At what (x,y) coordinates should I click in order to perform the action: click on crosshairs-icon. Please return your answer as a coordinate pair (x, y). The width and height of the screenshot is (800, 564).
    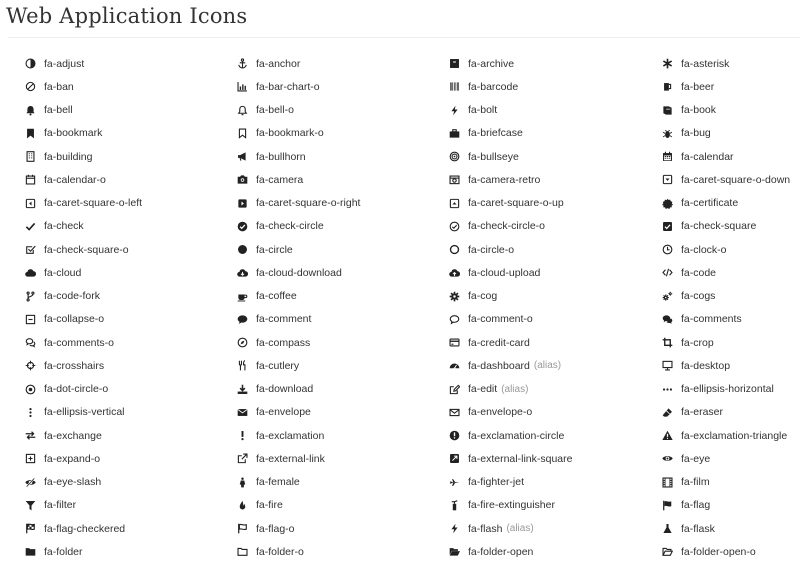
    Looking at the image, I should click on (30, 366).